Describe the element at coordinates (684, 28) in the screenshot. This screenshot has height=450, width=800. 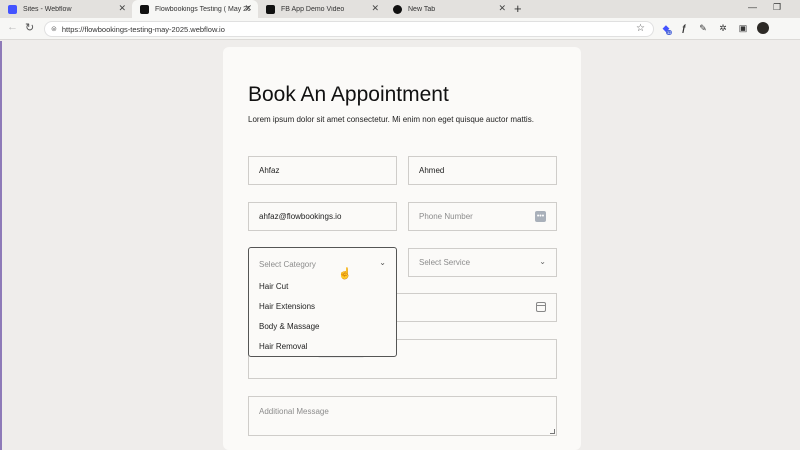
I see `extension-f-icon: ƒ` at that location.